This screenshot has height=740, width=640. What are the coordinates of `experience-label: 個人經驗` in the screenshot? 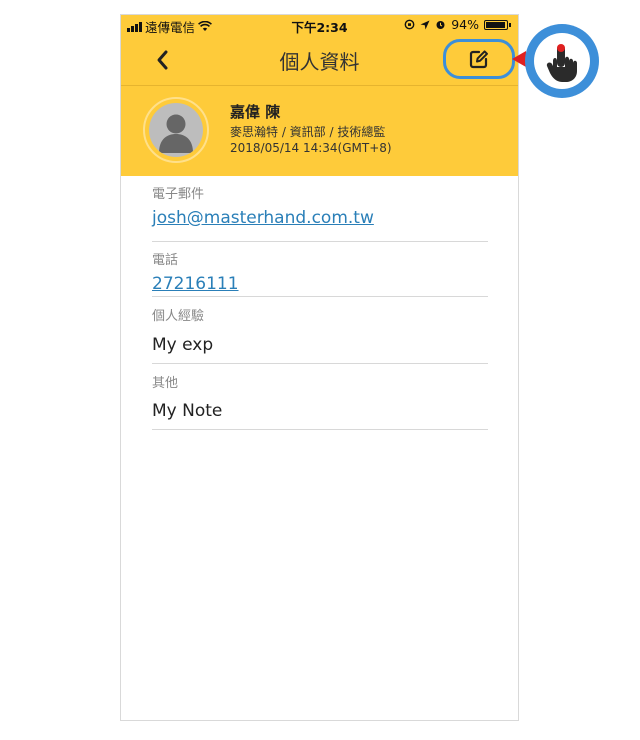 It's located at (178, 316).